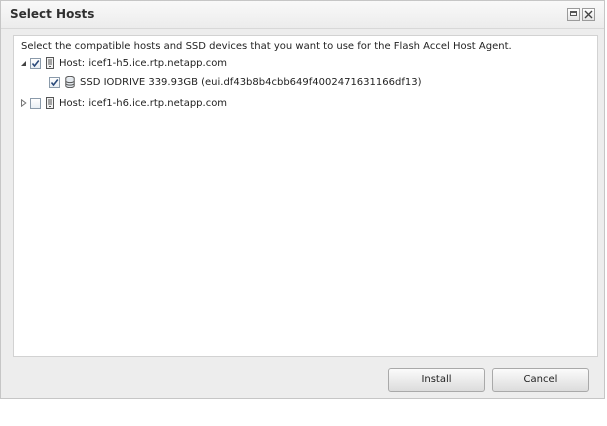 This screenshot has width=607, height=426. I want to click on host-label: Host: icef1-h6.ice.rtp.netapp.com, so click(143, 103).